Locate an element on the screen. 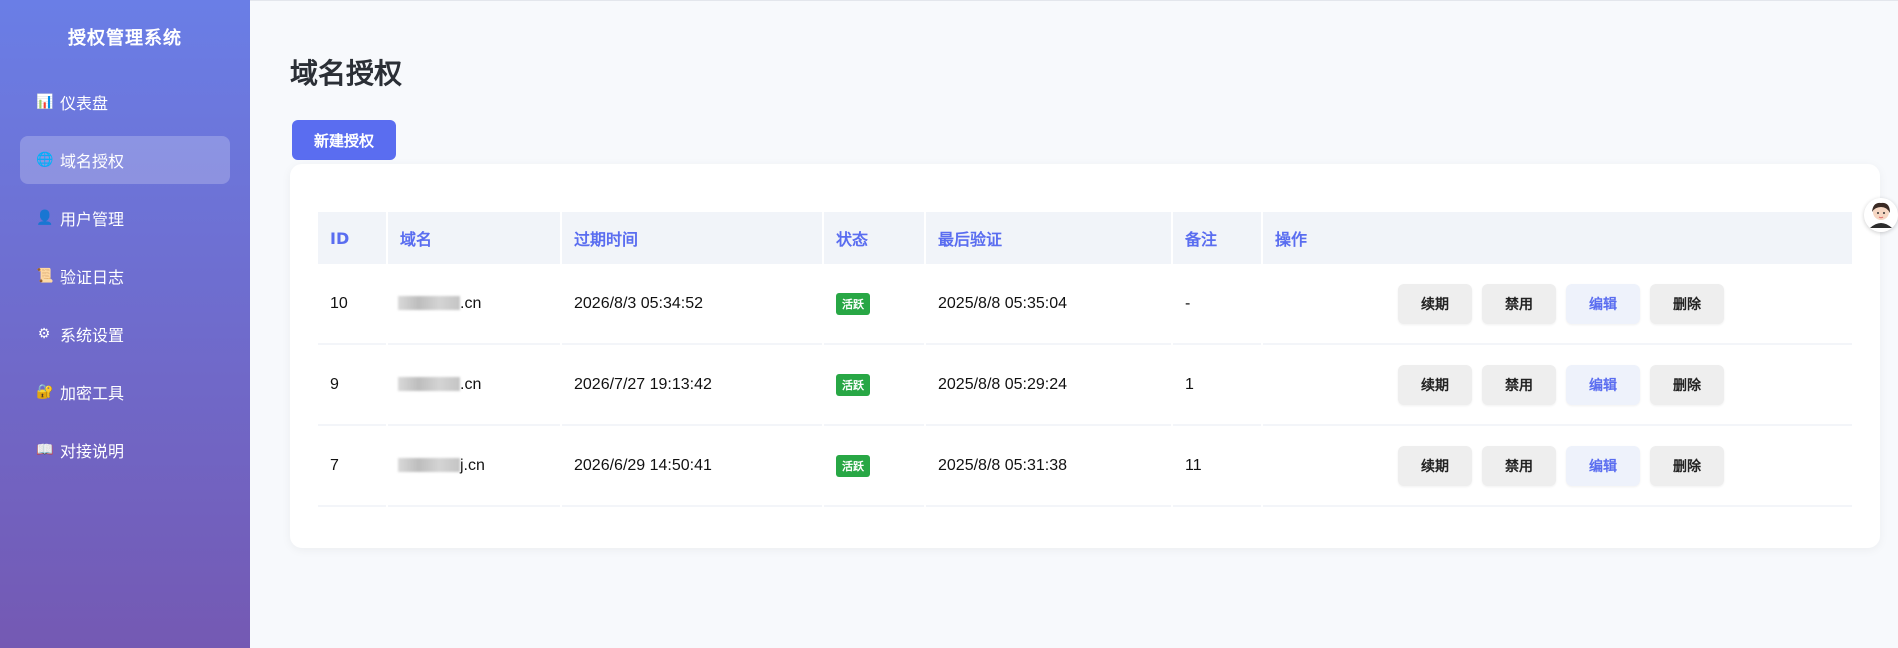  cell-last-verify: 2025/8/8 05:35:04 is located at coordinates (1048, 304).